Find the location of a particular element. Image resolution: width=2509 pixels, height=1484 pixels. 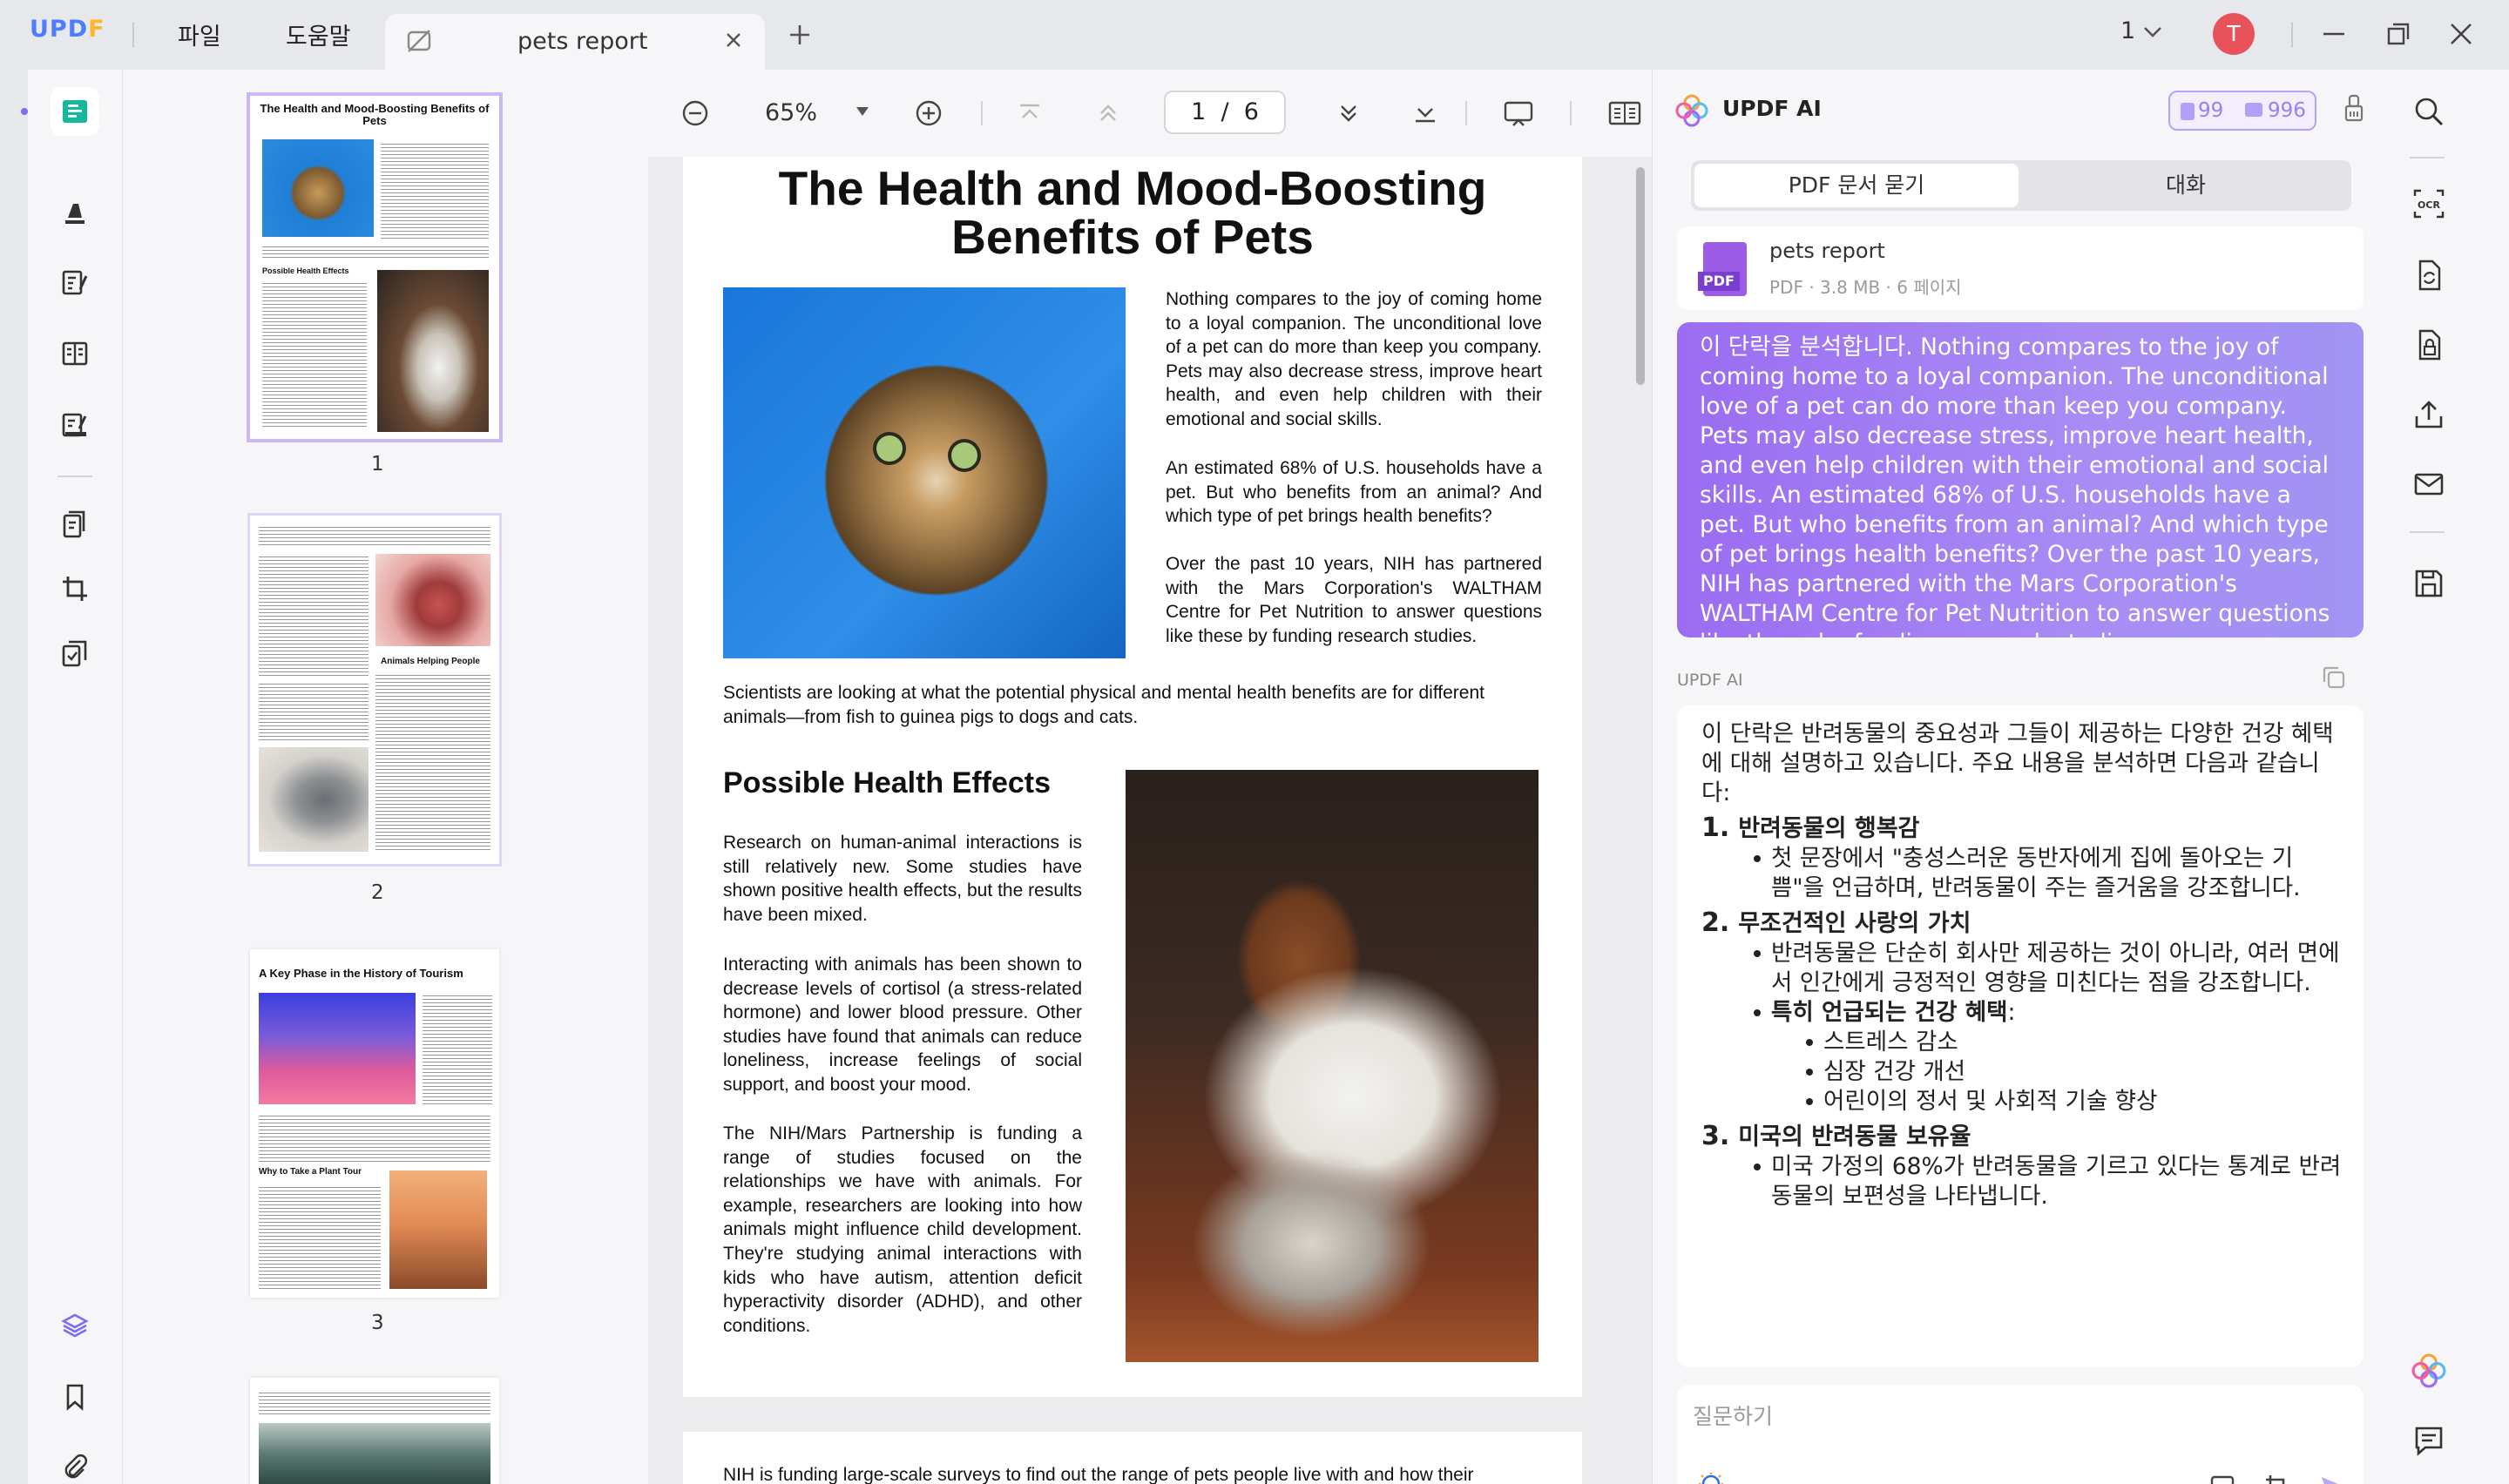

menu-help: 도움말 is located at coordinates (318, 34).